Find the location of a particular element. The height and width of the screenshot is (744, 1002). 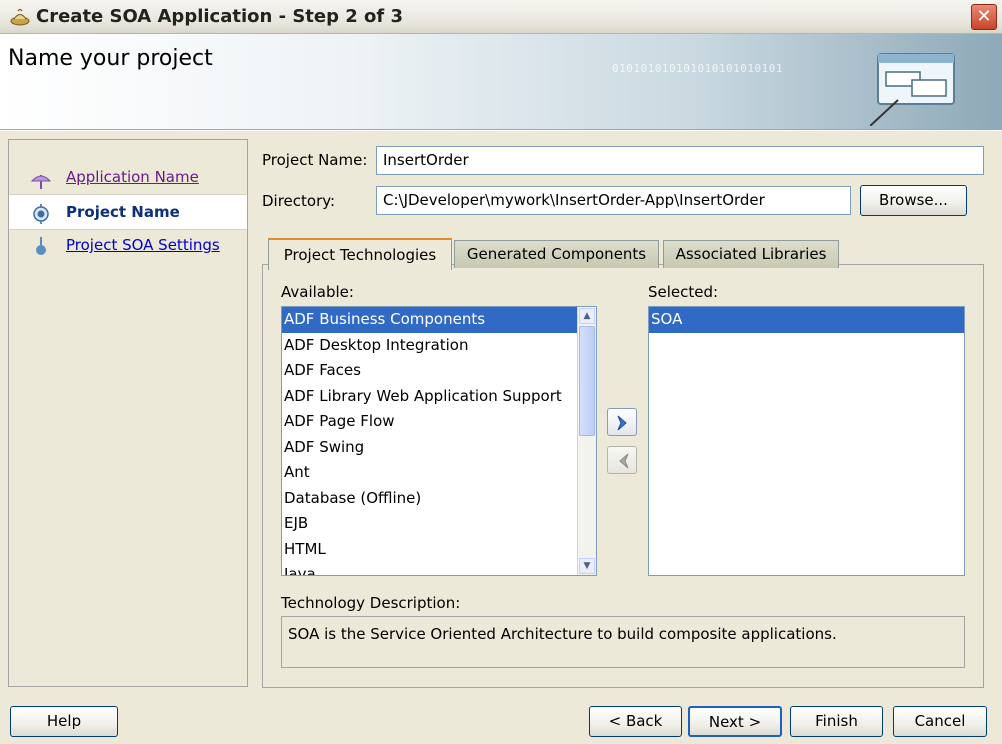

close-icon: ✕ is located at coordinates (984, 16).